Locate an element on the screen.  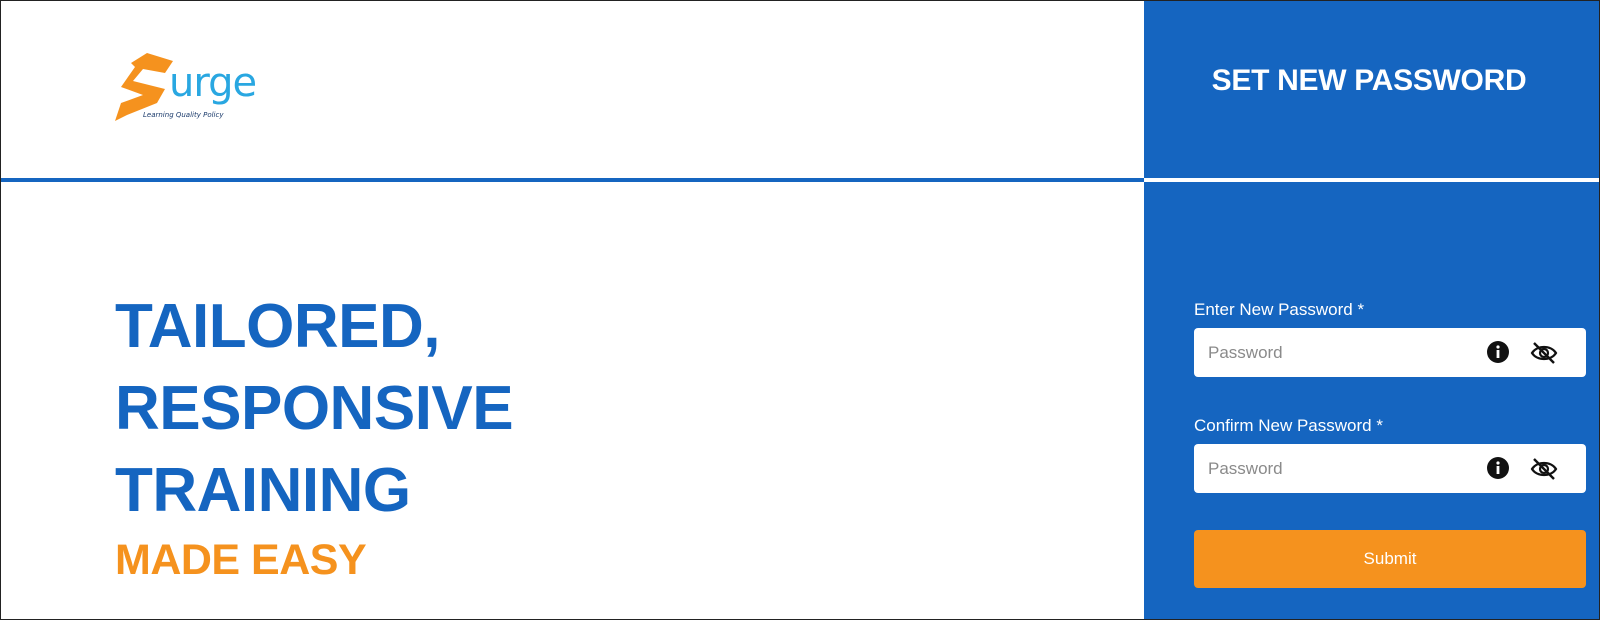
new-password-field is located at coordinates (1390, 352).